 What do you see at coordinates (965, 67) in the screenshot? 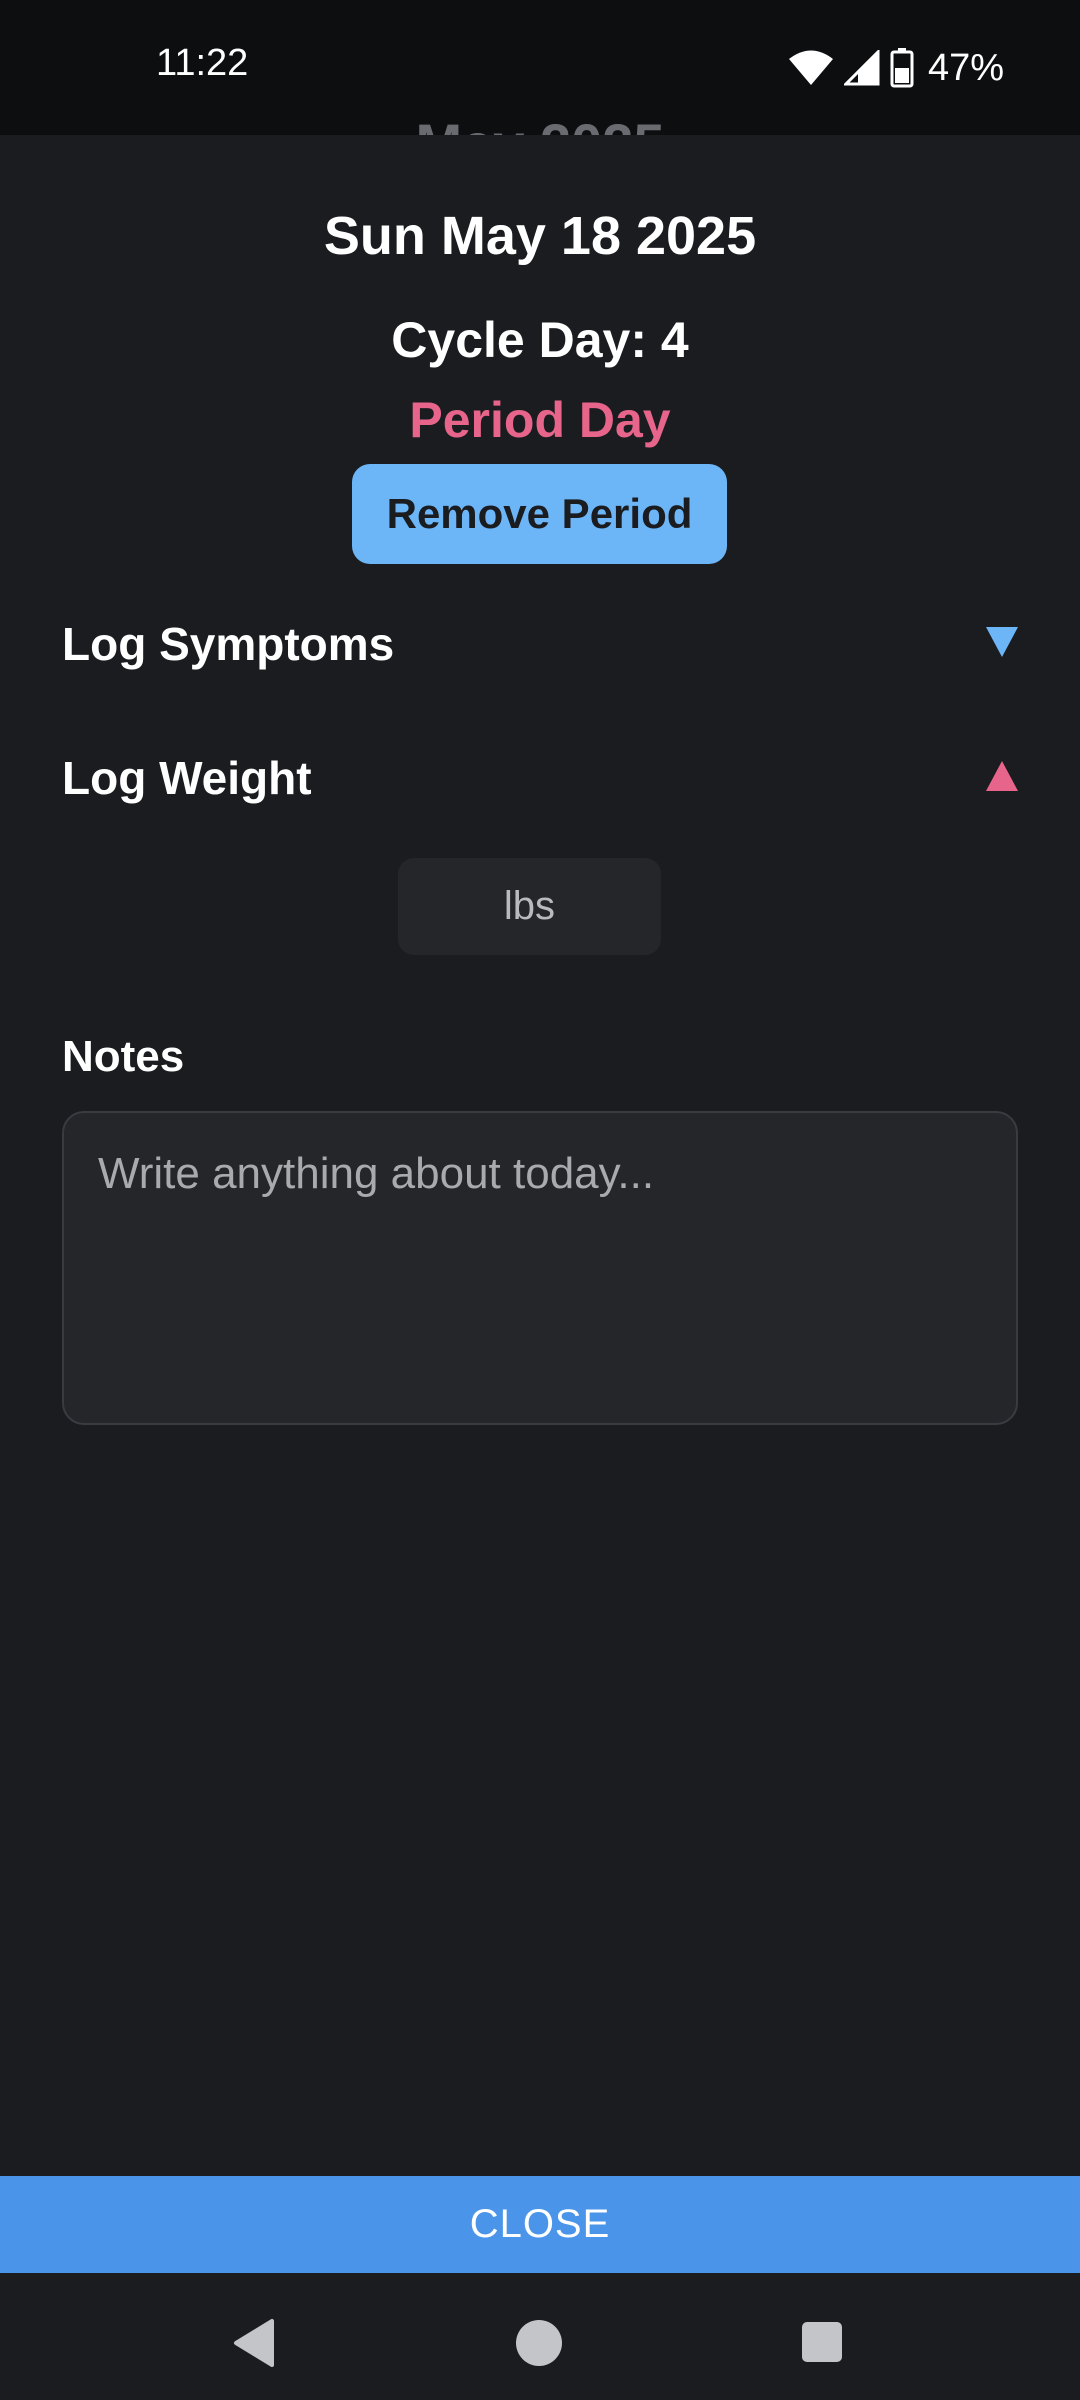
I see `battery-percent: 47%` at bounding box center [965, 67].